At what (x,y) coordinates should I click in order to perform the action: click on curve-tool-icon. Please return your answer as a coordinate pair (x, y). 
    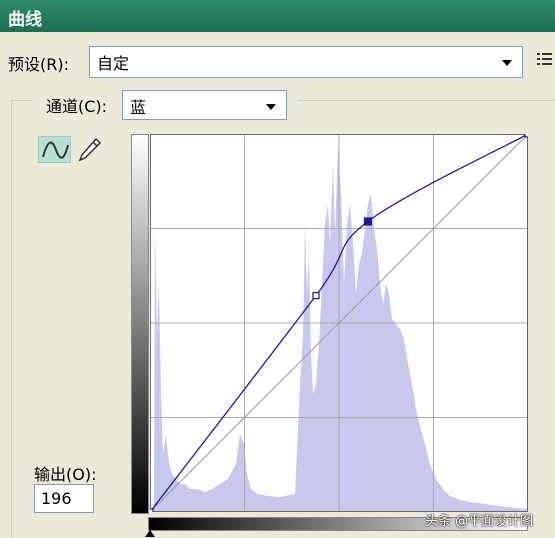
    Looking at the image, I should click on (55, 150).